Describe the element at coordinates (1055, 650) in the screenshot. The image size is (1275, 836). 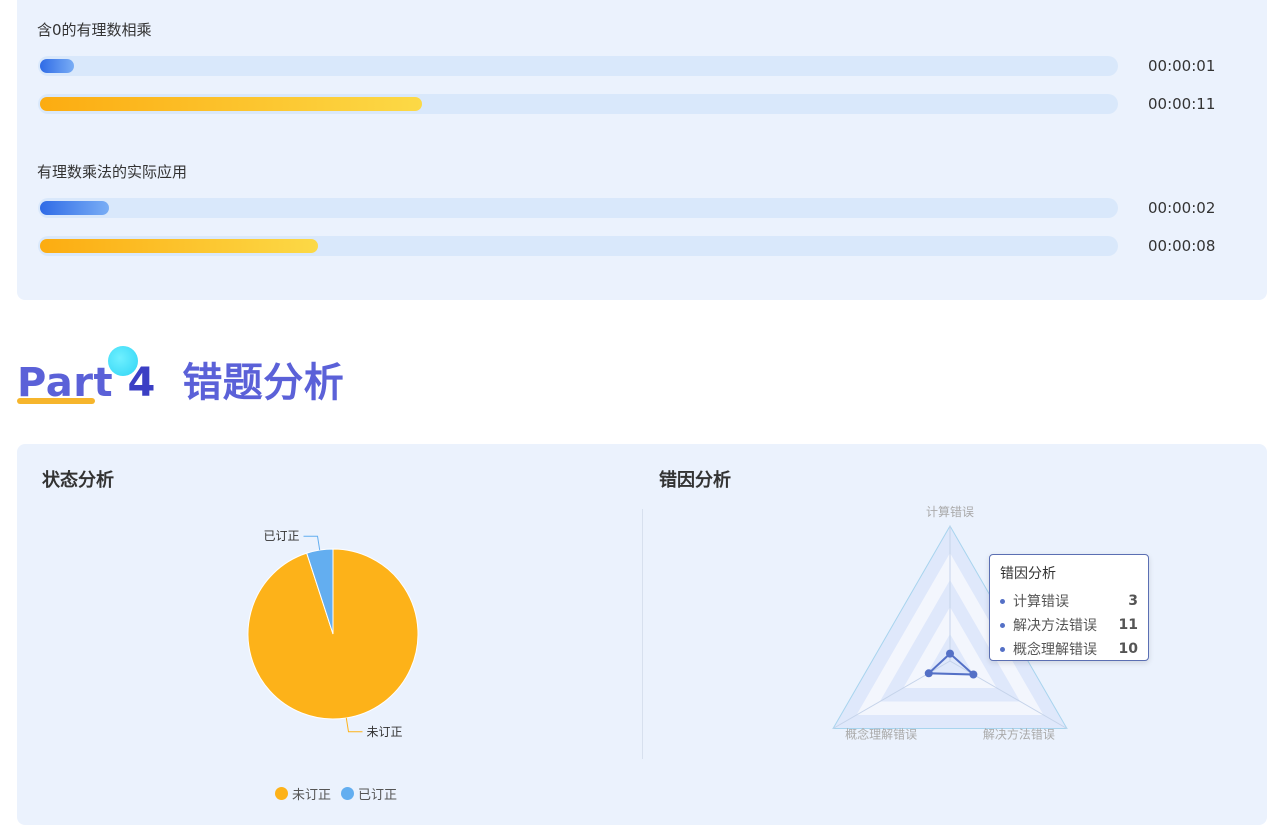
I see `tooltip-name: 概念理解错误` at that location.